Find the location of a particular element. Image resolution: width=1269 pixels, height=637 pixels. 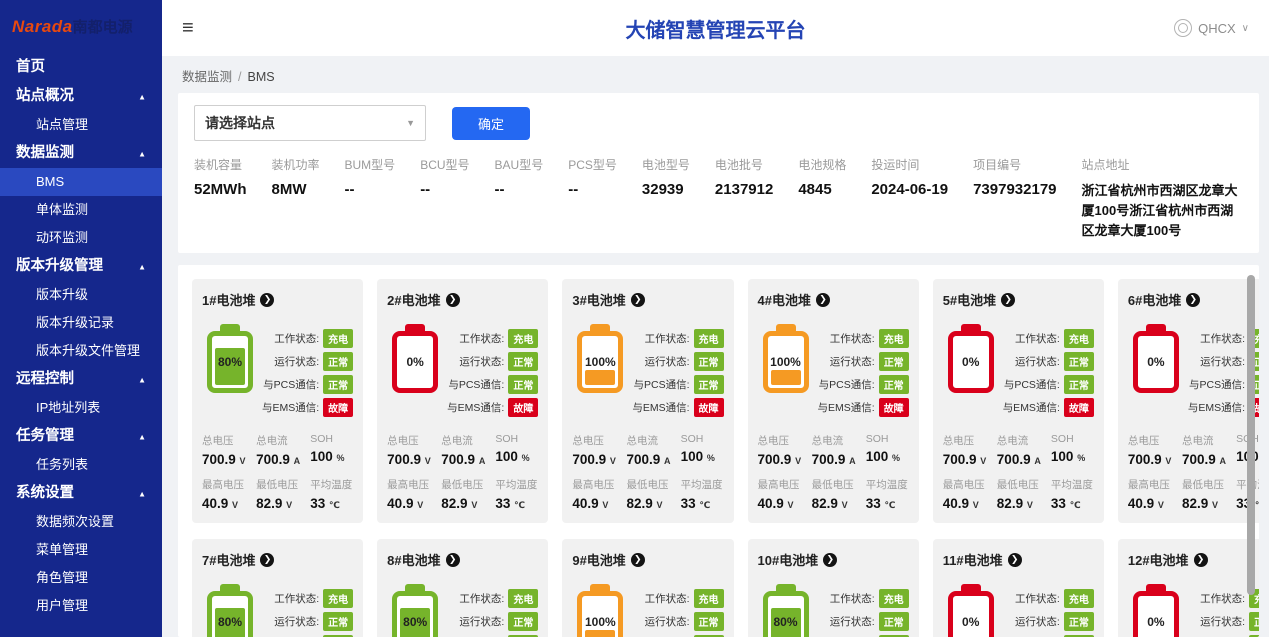

sidebar-item-12: IP地址列表 is located at coordinates (81, 408).